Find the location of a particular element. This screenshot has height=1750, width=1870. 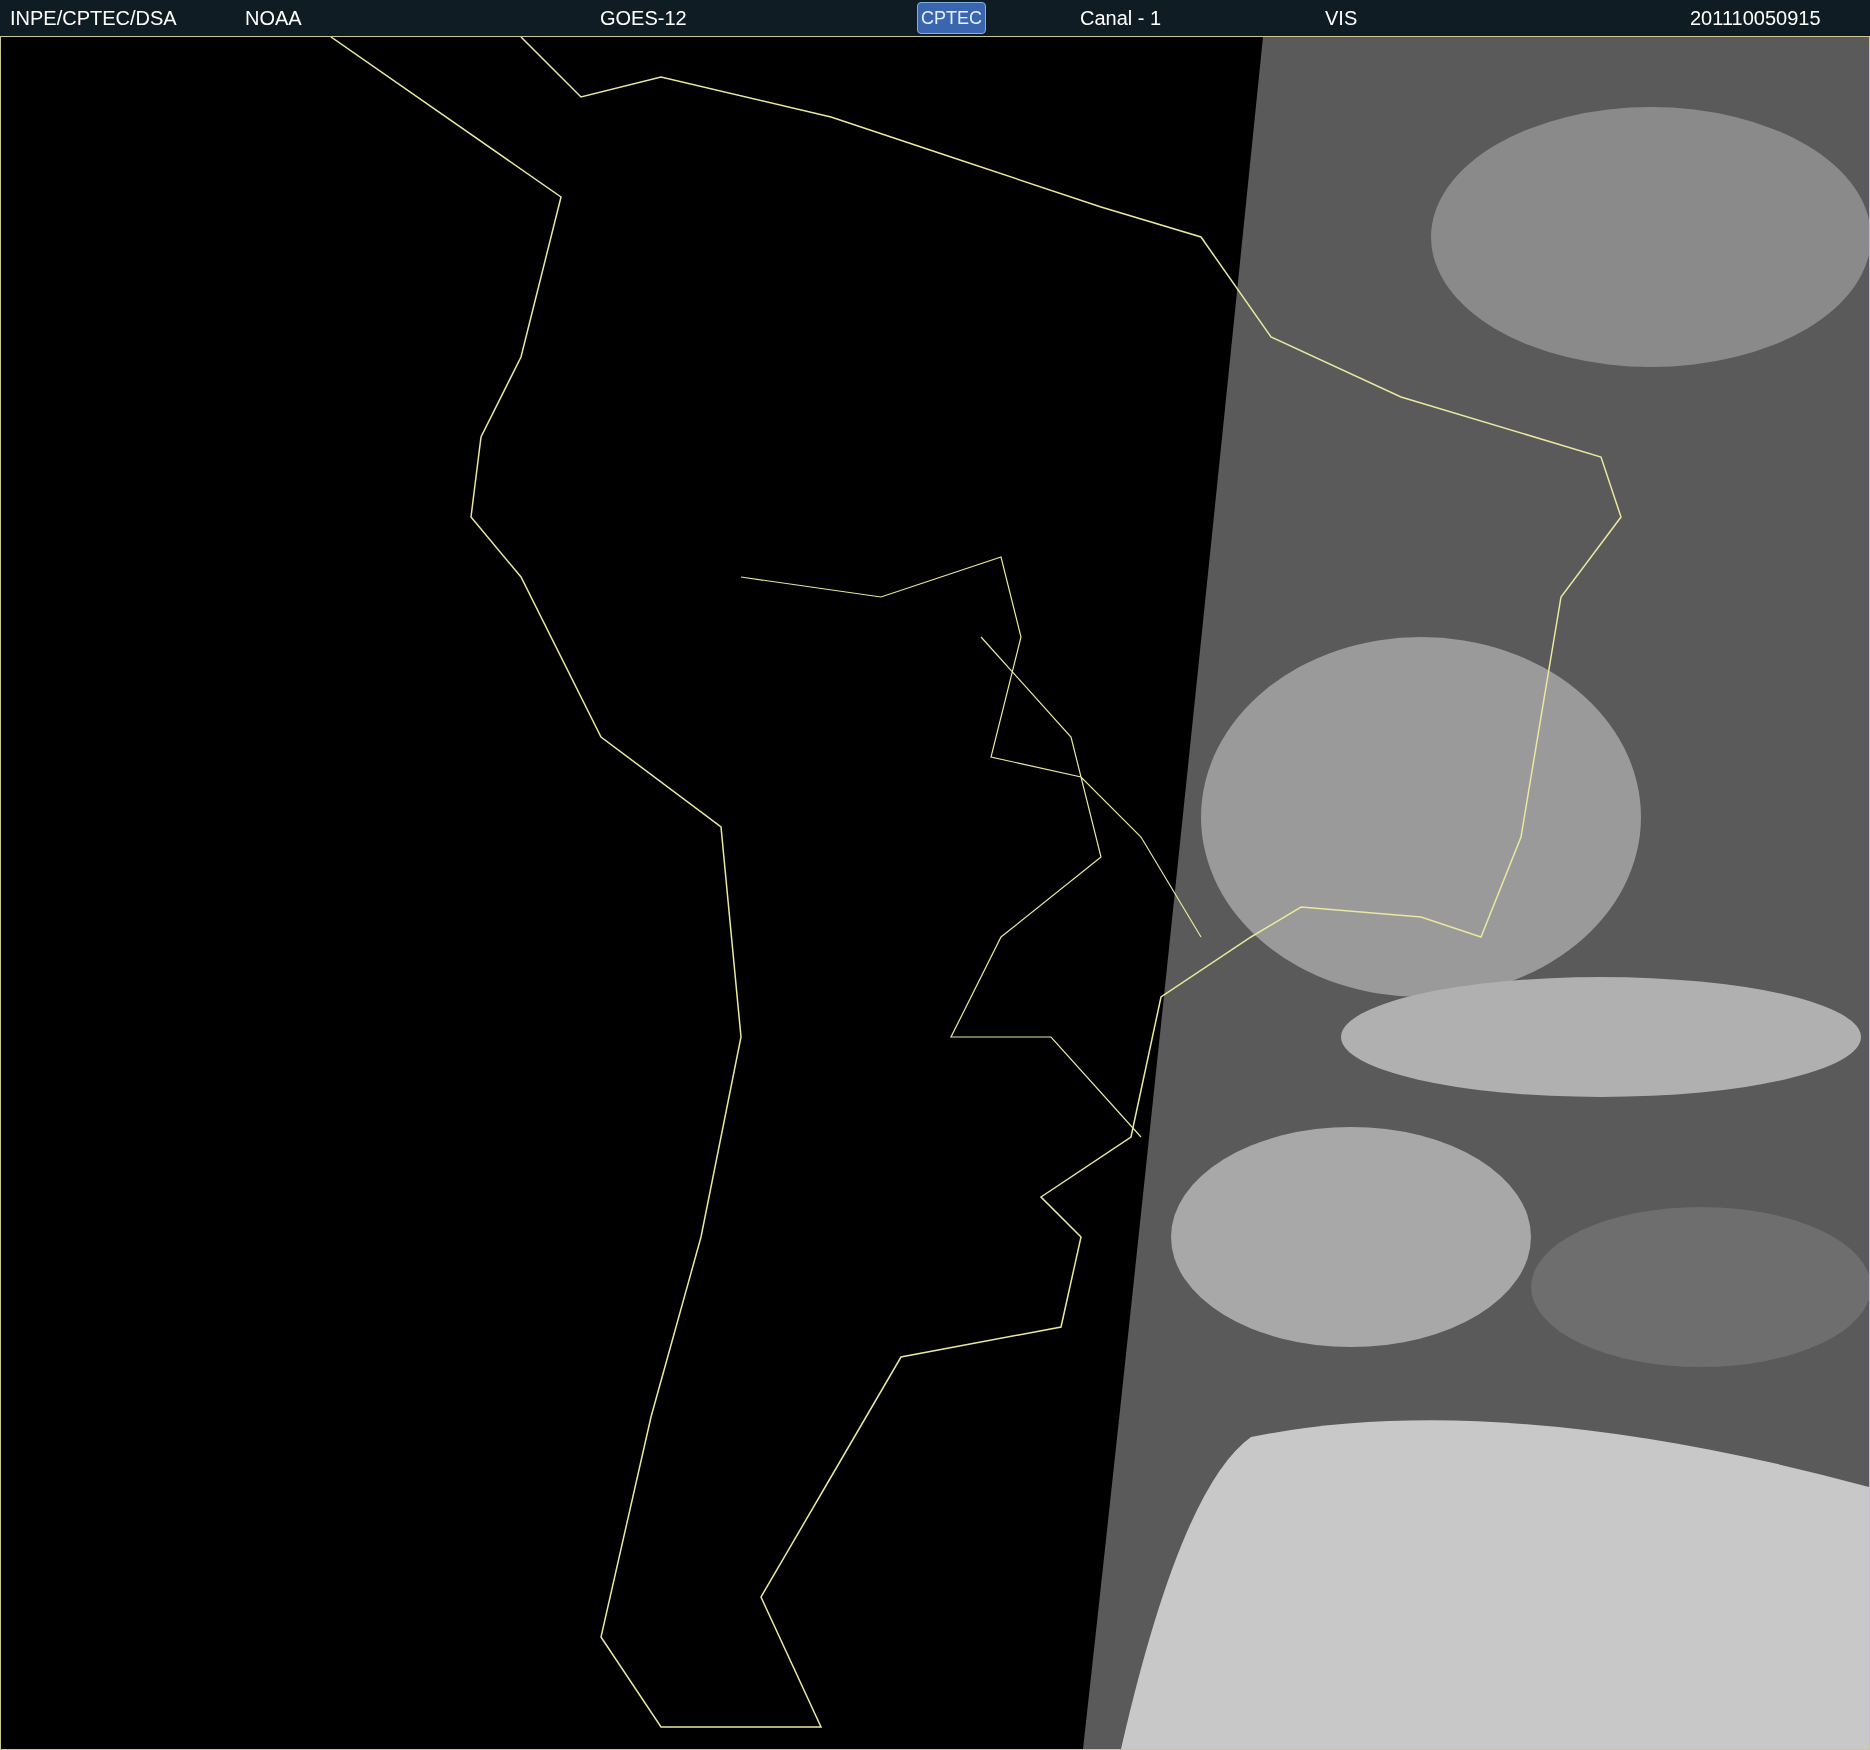

header-label: 201110050915 is located at coordinates (1755, 18).